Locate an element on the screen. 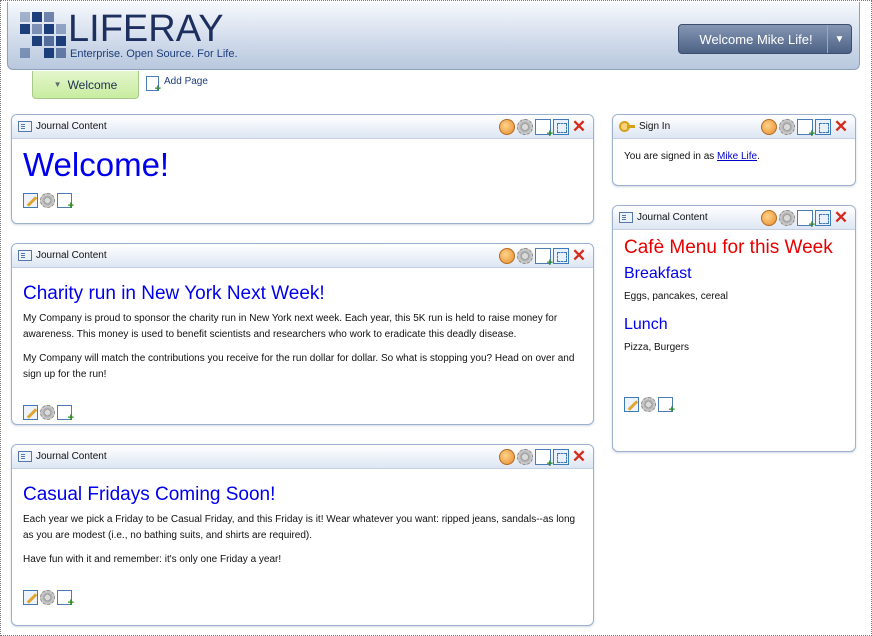 Image resolution: width=872 pixels, height=636 pixels. user-menu-button: Welcome Mike Life! ▼ is located at coordinates (765, 39).